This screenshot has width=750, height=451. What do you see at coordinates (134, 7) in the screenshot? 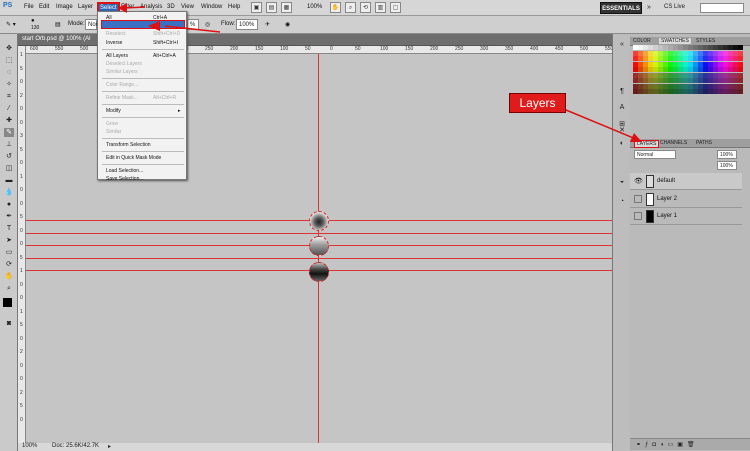
I see `arrow-to-select-menu` at bounding box center [134, 7].